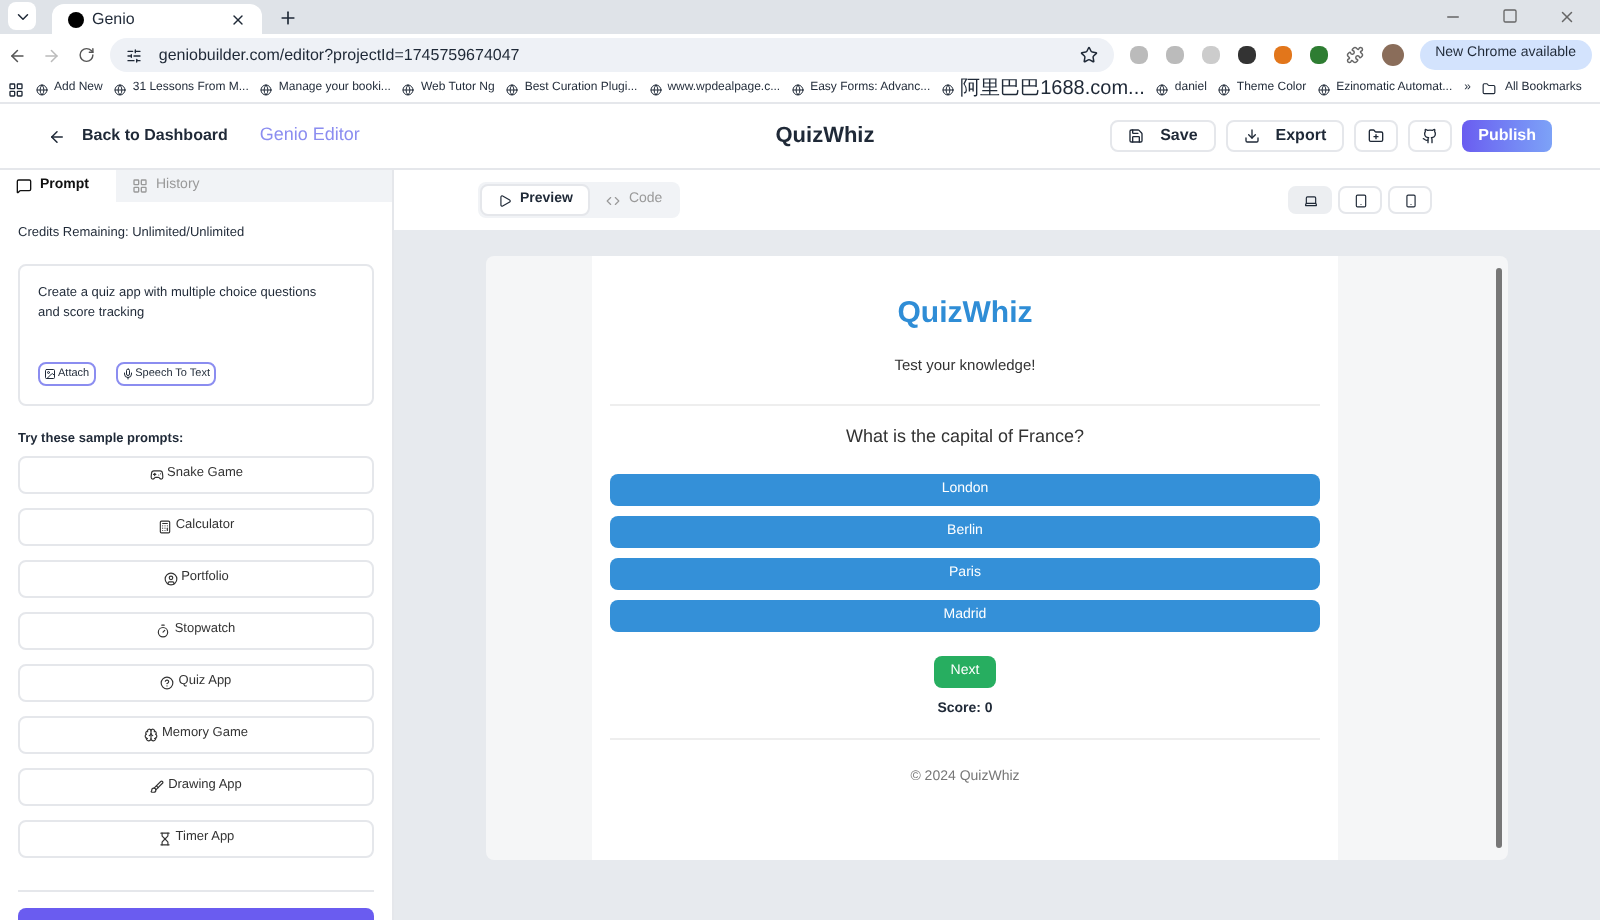  Describe the element at coordinates (156, 474) in the screenshot. I see `gamepad-icon` at that location.